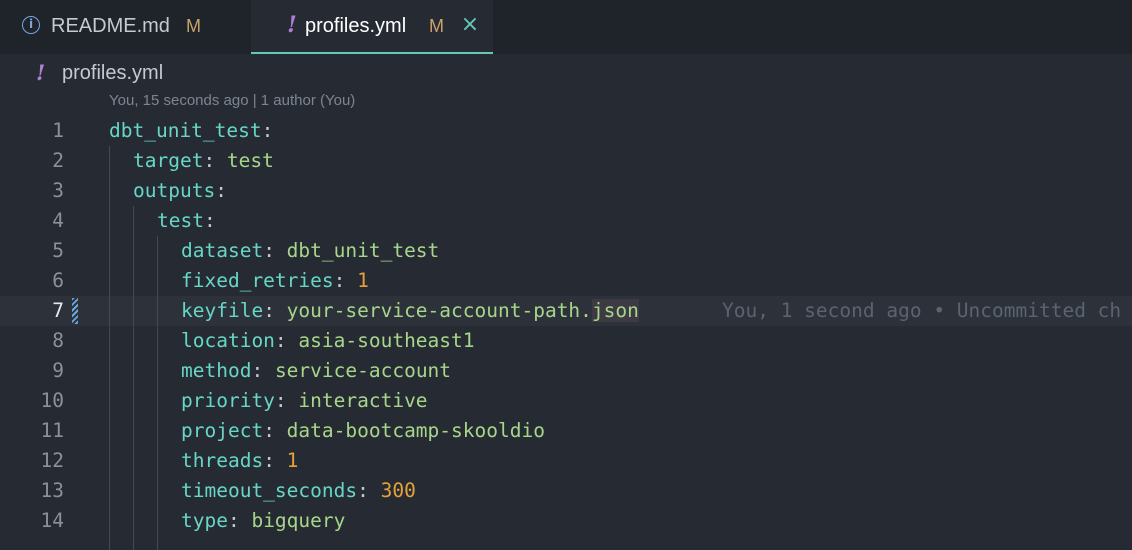  I want to click on tab-profiles: ! profiles.yml M ×, so click(372, 27).